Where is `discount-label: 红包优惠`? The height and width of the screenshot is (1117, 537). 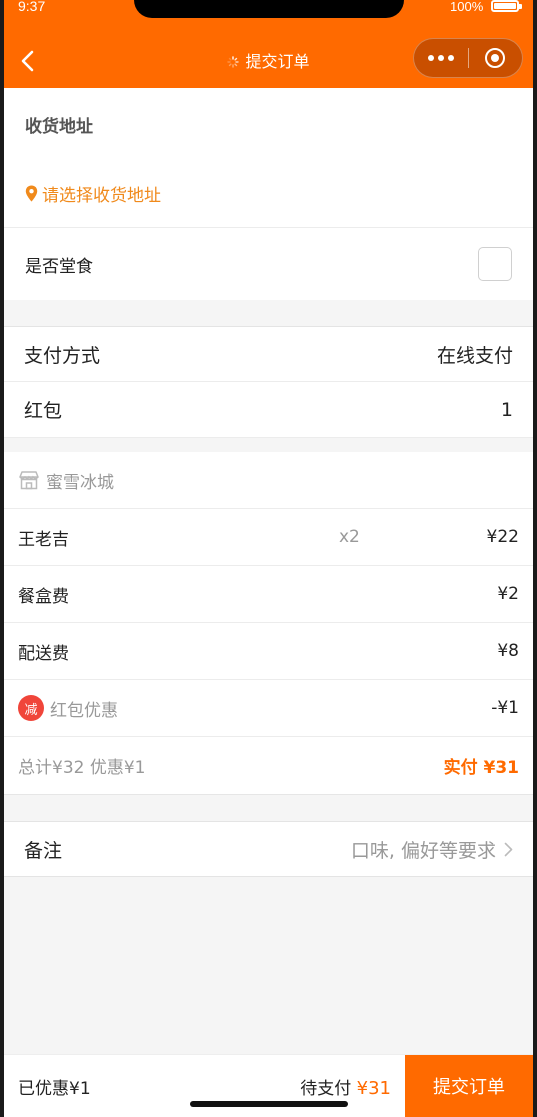 discount-label: 红包优惠 is located at coordinates (84, 710).